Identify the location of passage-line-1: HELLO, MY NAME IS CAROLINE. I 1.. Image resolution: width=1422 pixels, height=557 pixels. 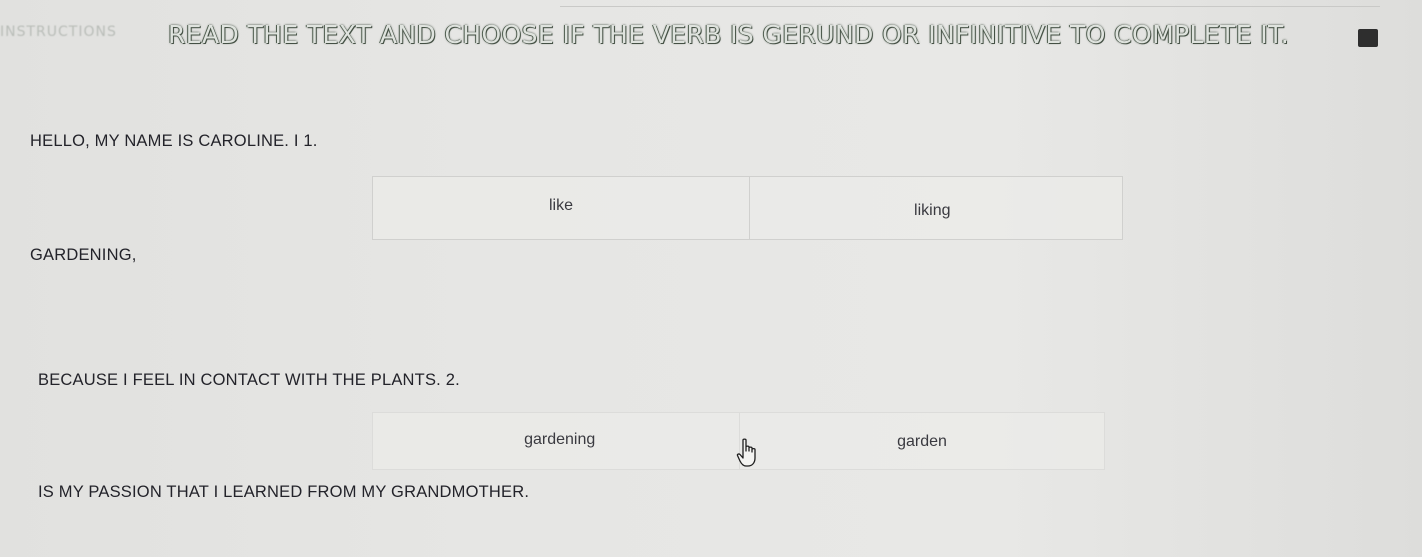
(174, 141).